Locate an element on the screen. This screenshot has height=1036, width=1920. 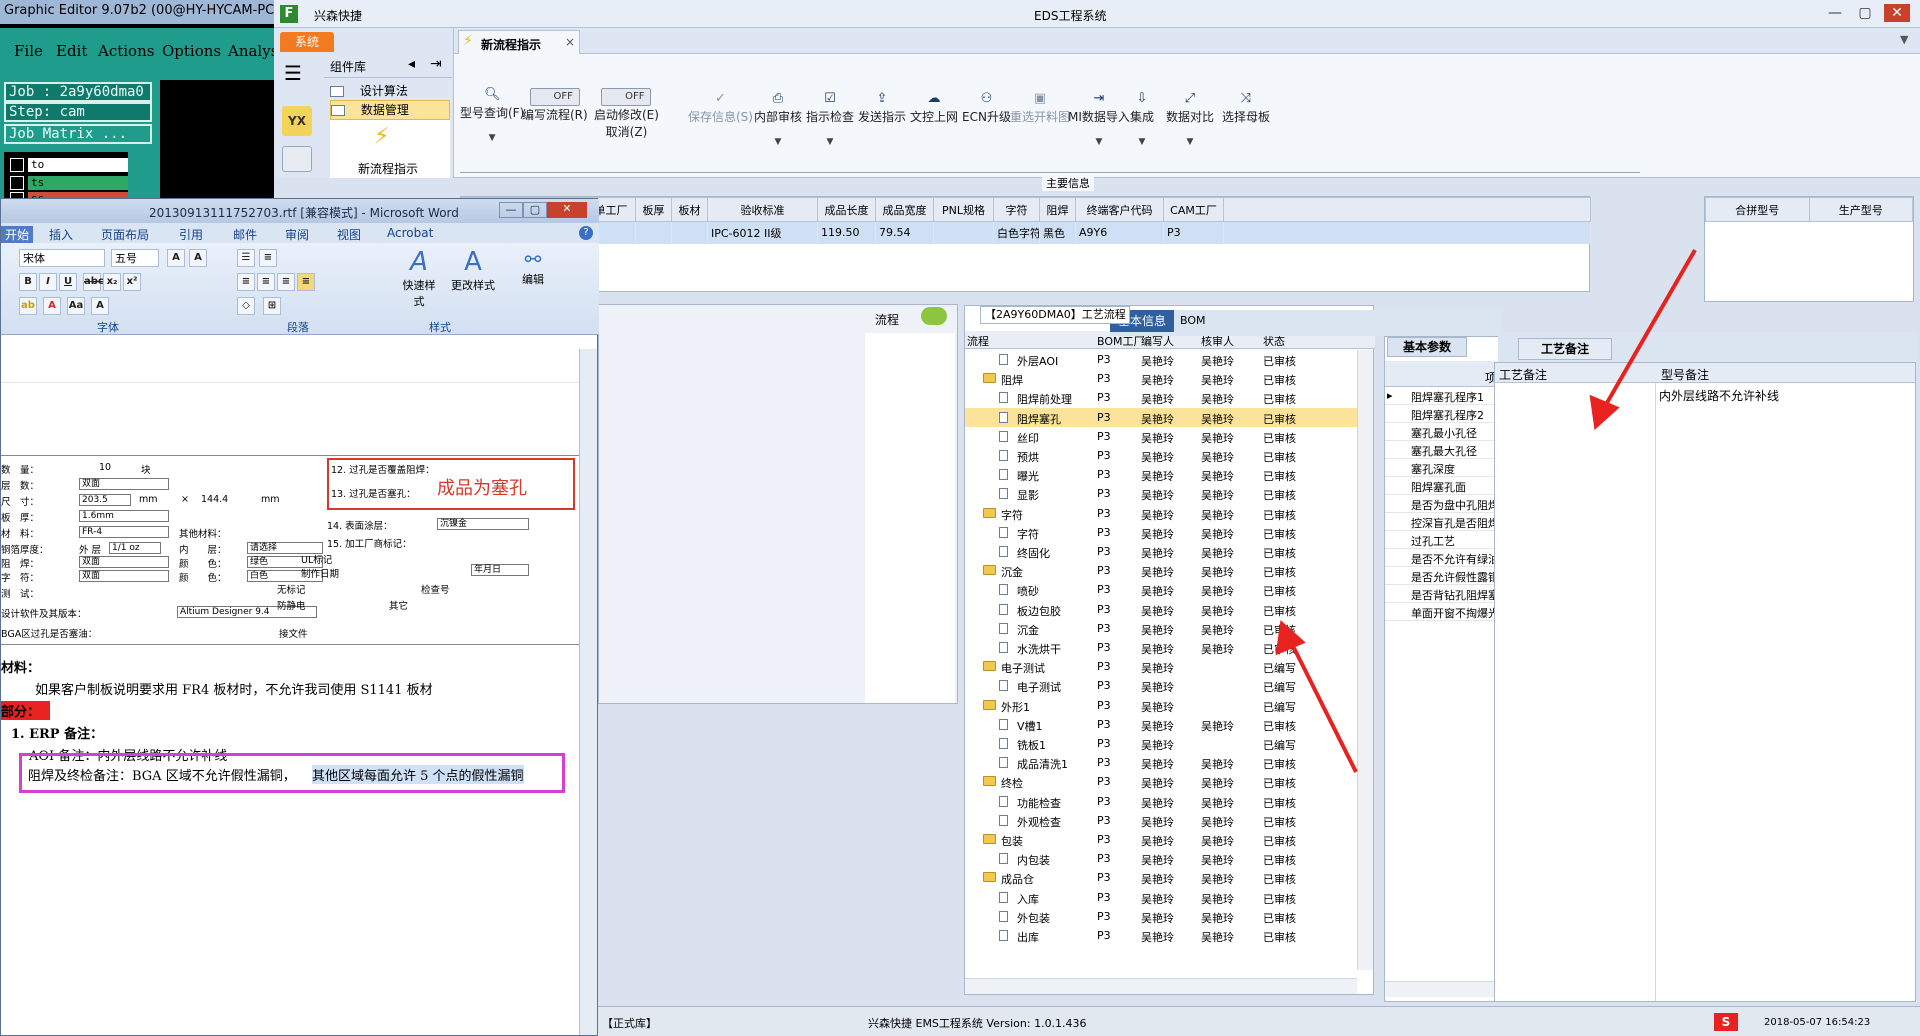
arrow-icon is located at coordinates (1486, 511).